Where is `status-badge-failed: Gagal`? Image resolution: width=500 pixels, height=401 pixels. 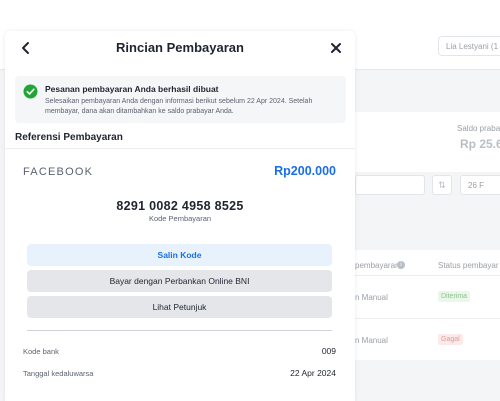
status-badge-failed: Gagal is located at coordinates (450, 339).